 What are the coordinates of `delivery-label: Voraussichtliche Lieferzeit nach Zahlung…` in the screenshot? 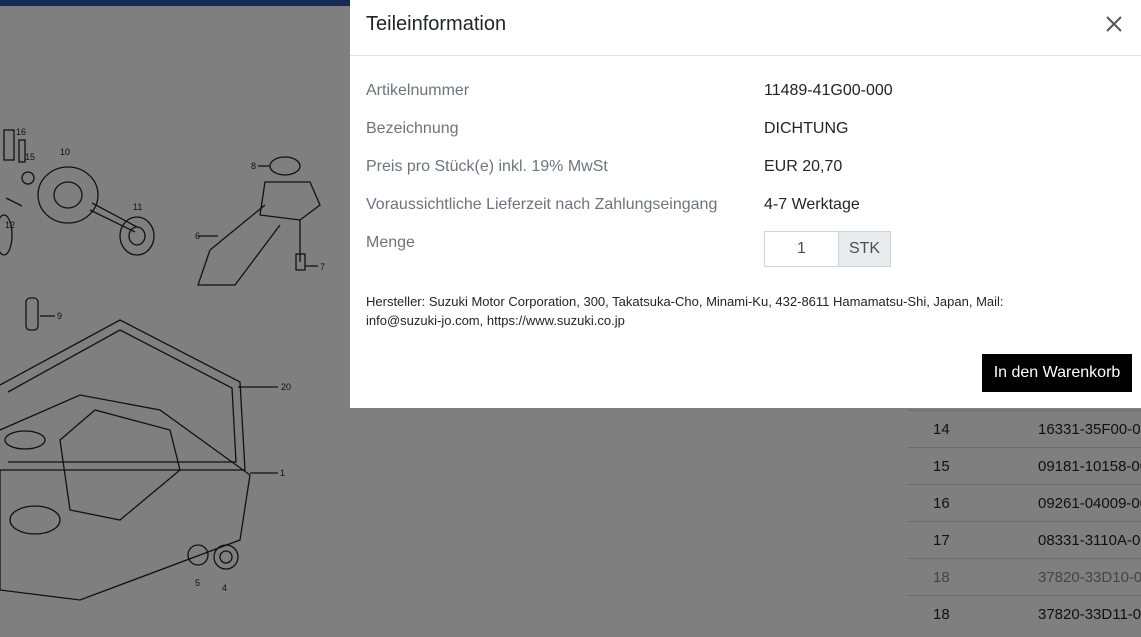 It's located at (542, 204).